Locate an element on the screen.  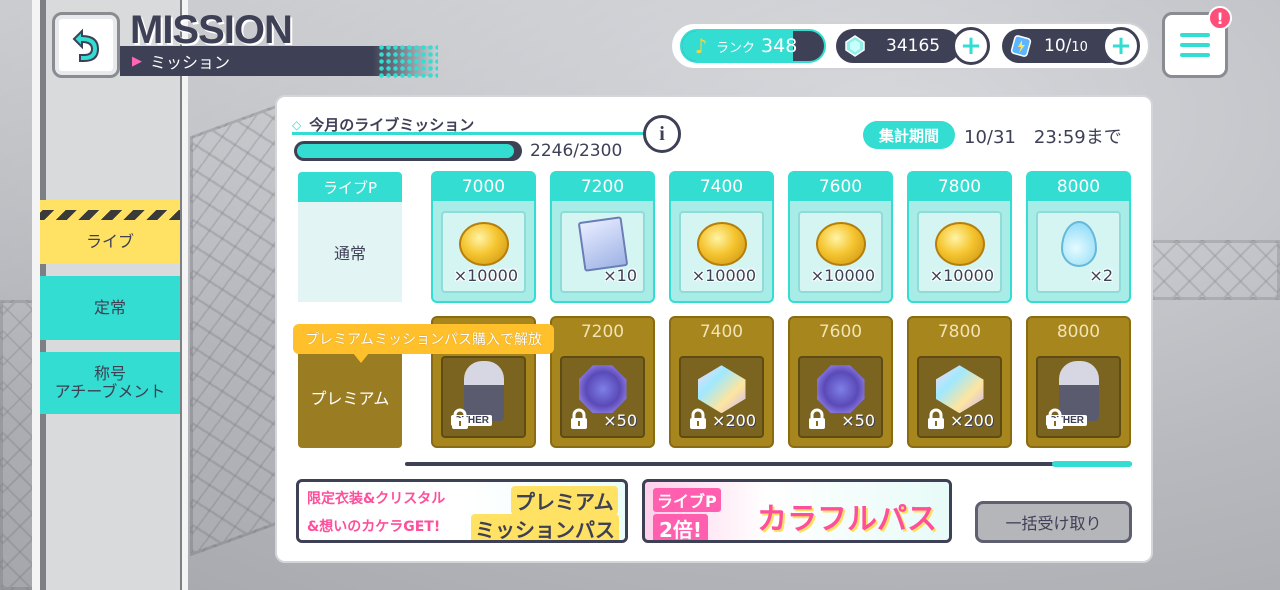
memory-shard-icon is located at coordinates (602, 389).